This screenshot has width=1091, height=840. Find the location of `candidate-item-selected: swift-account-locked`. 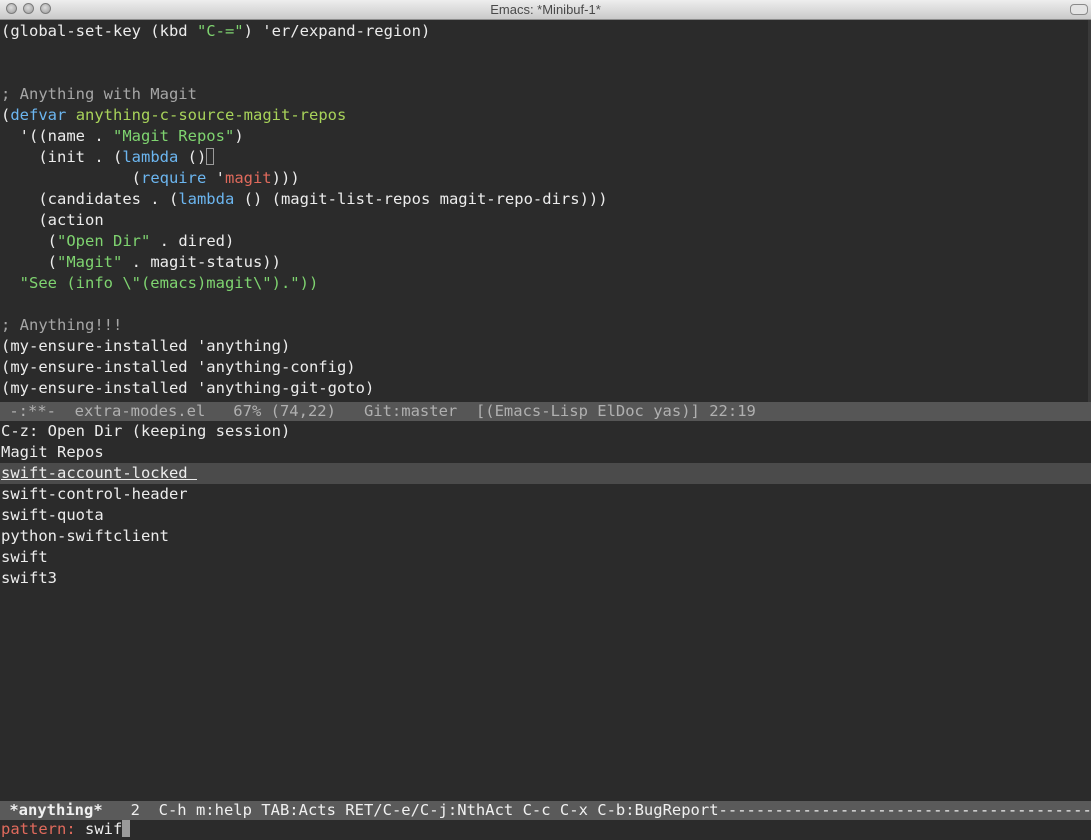

candidate-item-selected: swift-account-locked is located at coordinates (545, 473).